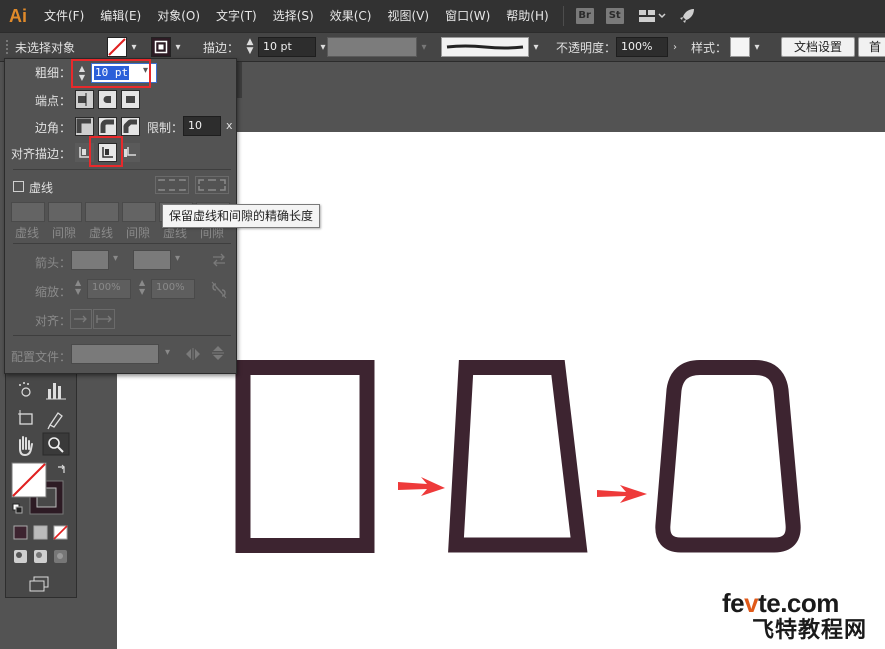 This screenshot has width=885, height=649. I want to click on variable-width-profile: ▾, so click(379, 47).